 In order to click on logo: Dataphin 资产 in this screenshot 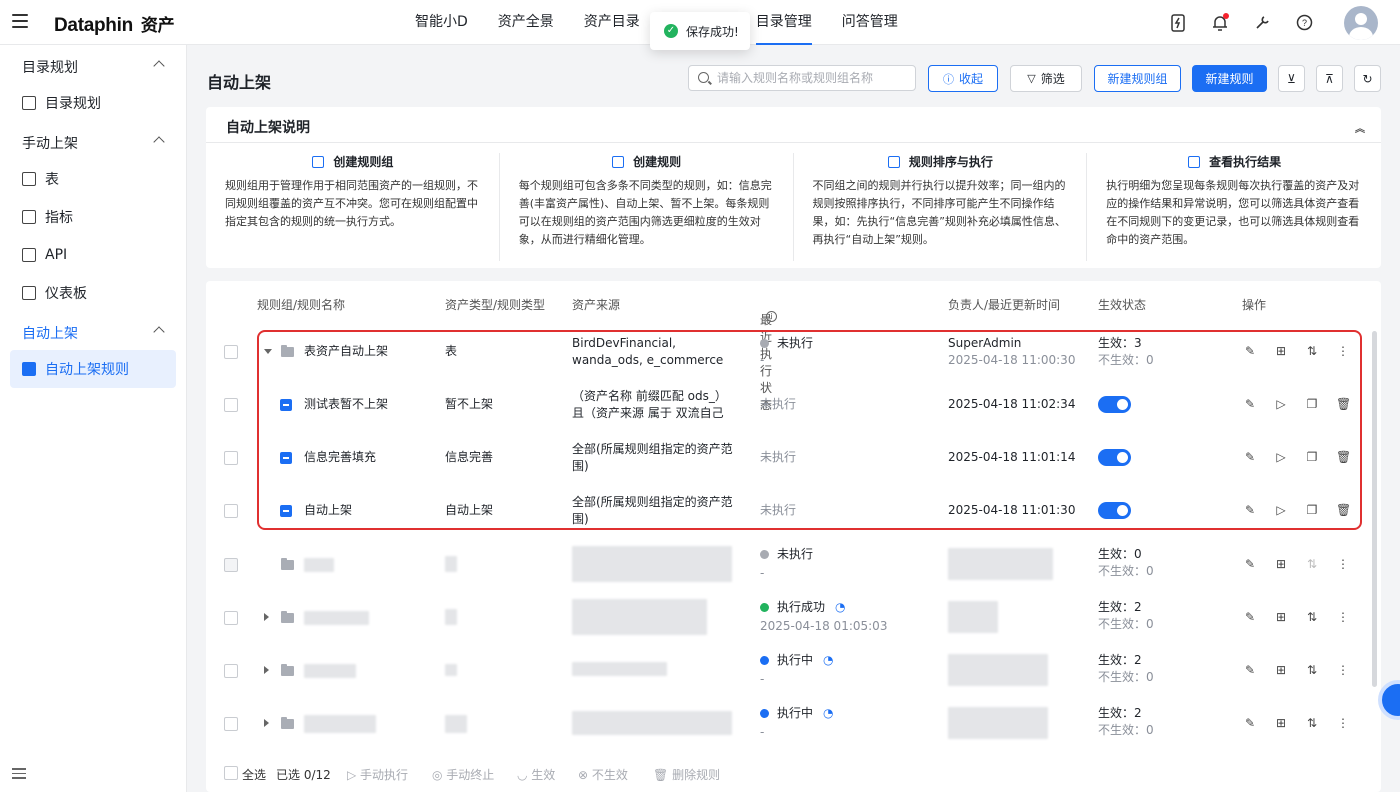, I will do `click(114, 24)`.